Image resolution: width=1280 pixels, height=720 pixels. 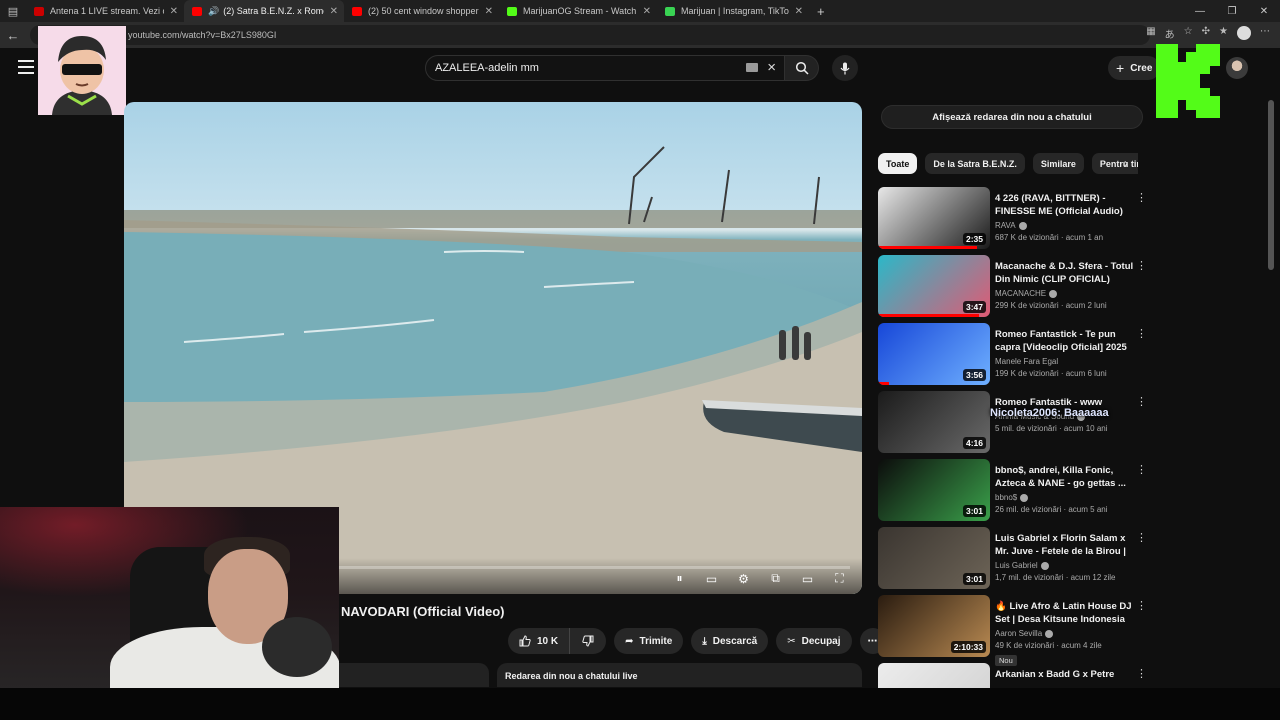 I want to click on create-button: + Cree, so click(x=1134, y=68).